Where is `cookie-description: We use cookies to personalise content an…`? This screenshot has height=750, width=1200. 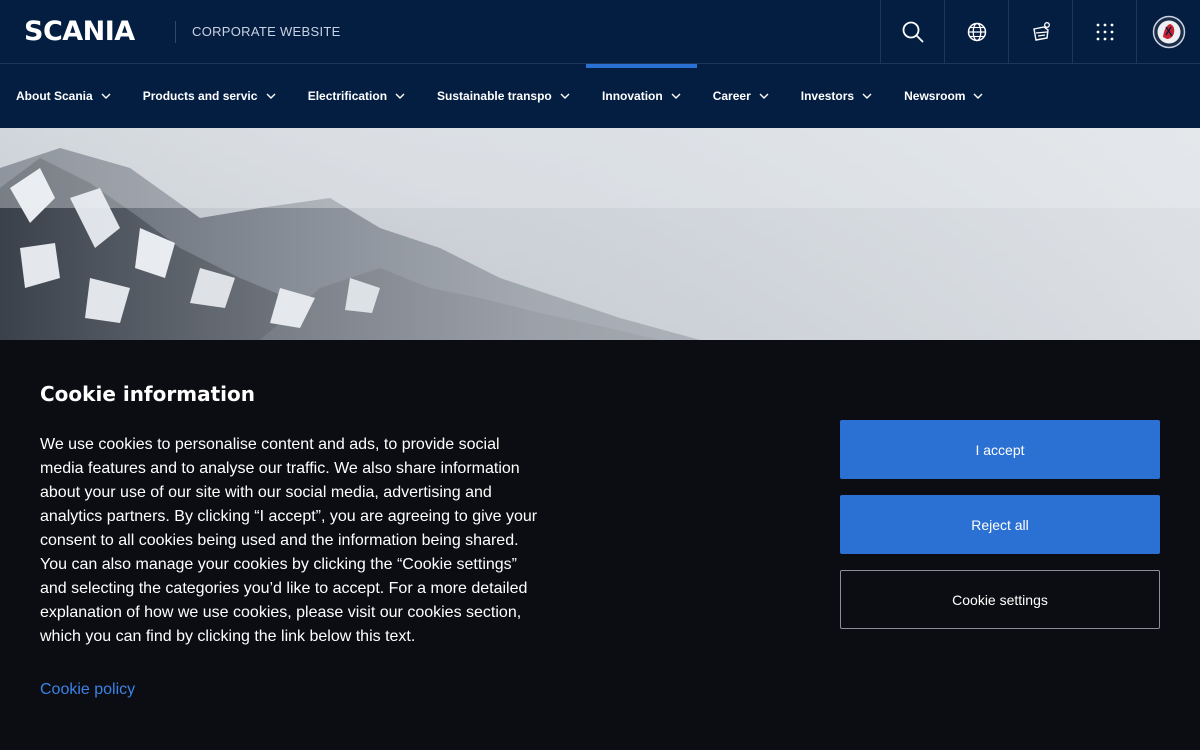 cookie-description: We use cookies to personalise content an… is located at coordinates (289, 540).